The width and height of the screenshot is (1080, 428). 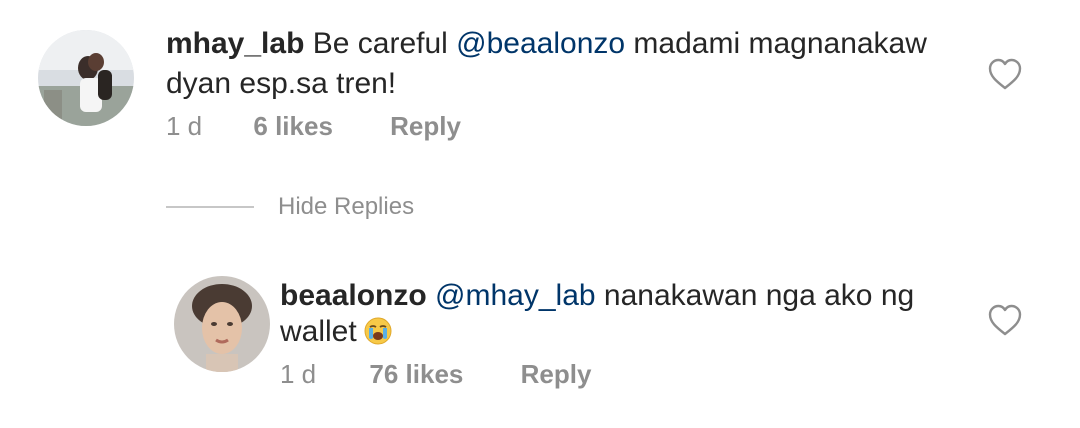 What do you see at coordinates (755, 295) in the screenshot?
I see `reply-text: nanakawan nga ako ng` at bounding box center [755, 295].